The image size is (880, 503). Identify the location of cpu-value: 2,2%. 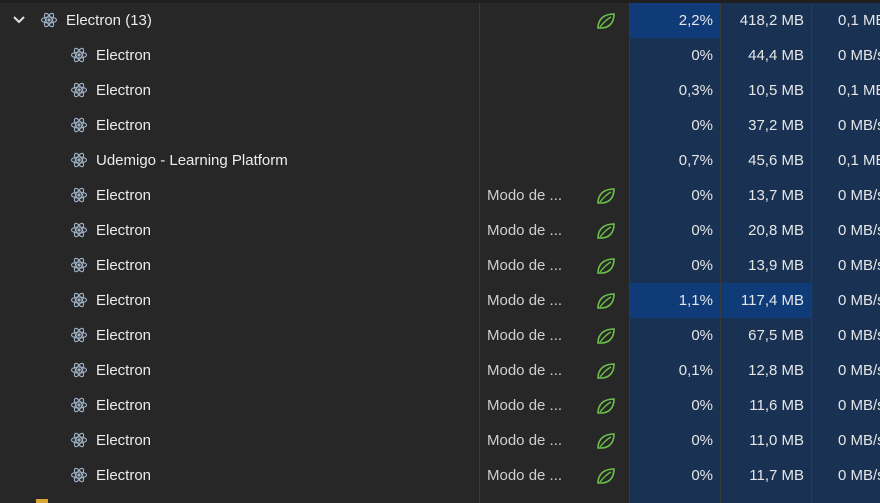
(675, 20).